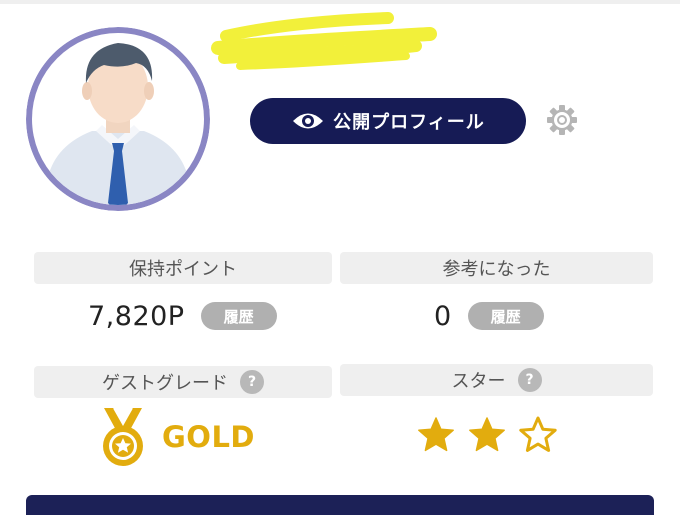 This screenshot has width=680, height=515. I want to click on guest-grade-label-box: ゲストグレード ?, so click(183, 382).